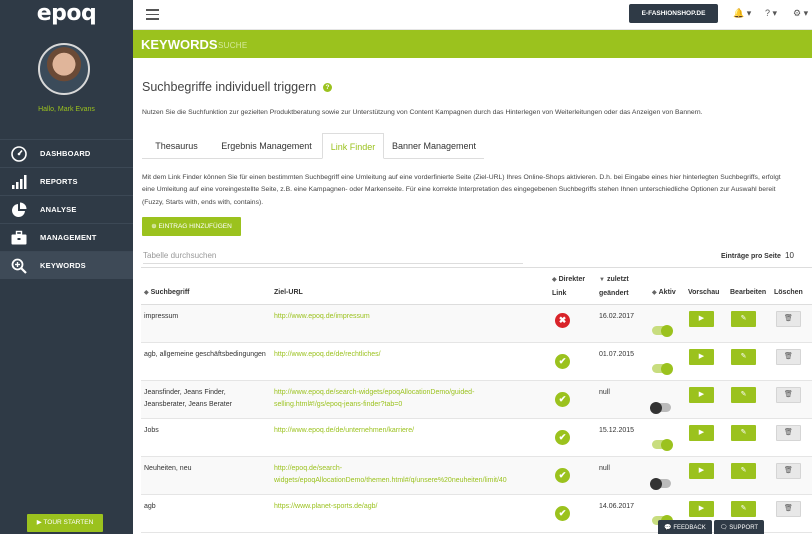 This screenshot has height=534, width=812. I want to click on bar-chart-icon, so click(19, 182).